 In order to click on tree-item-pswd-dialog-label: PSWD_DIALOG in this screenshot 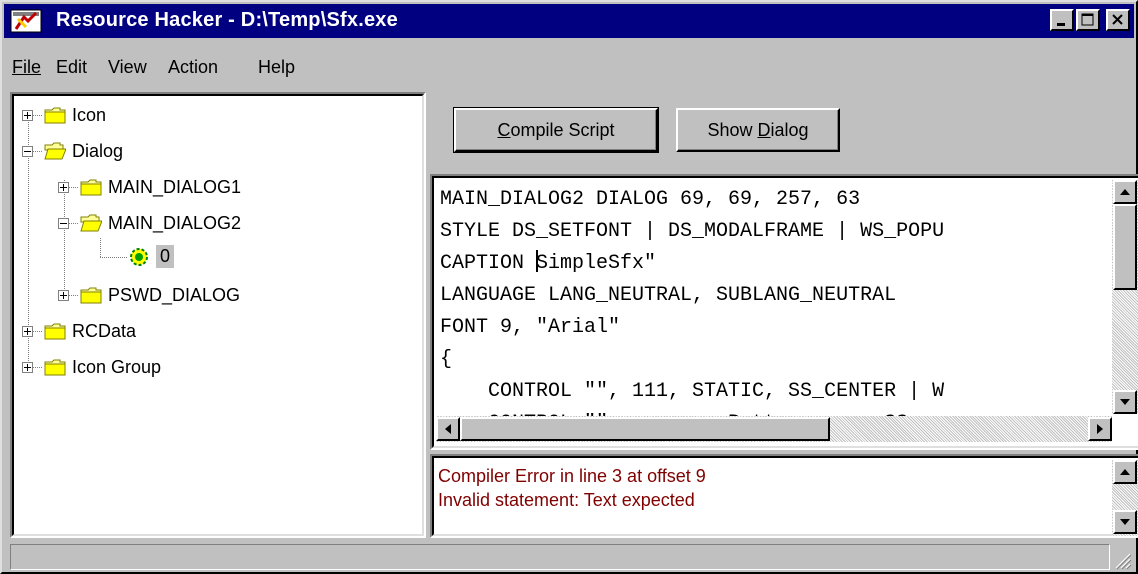, I will do `click(174, 295)`.